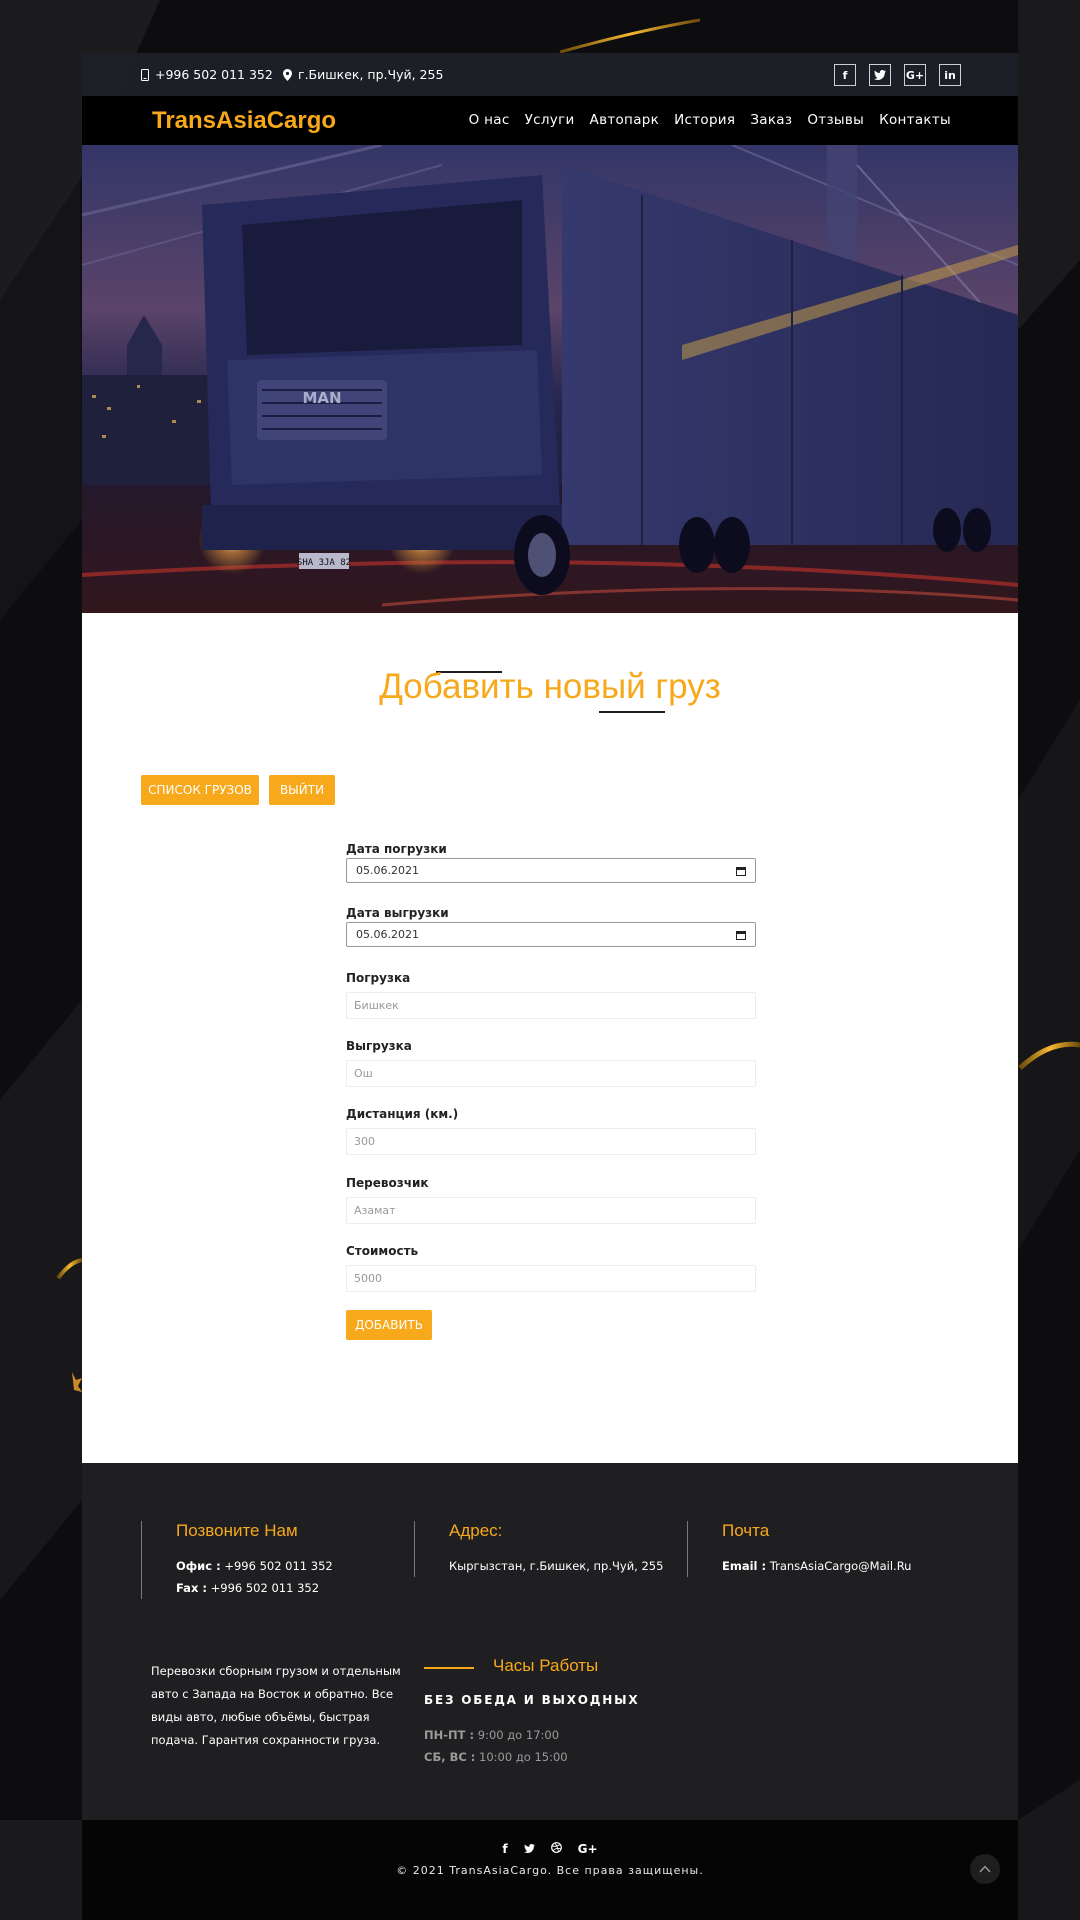 Image resolution: width=1080 pixels, height=1920 pixels. What do you see at coordinates (744, 1566) in the screenshot?
I see `footer-email-label: Email :` at bounding box center [744, 1566].